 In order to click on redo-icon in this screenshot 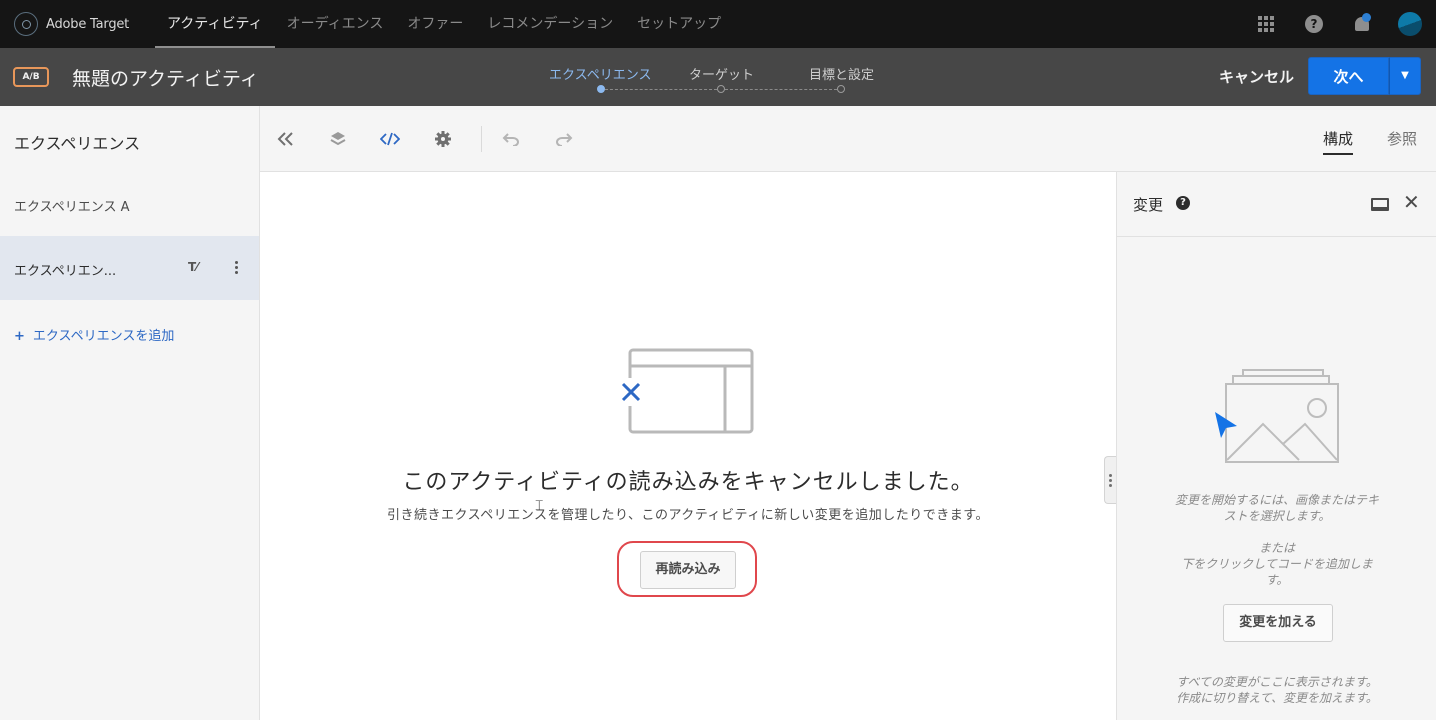, I will do `click(564, 139)`.